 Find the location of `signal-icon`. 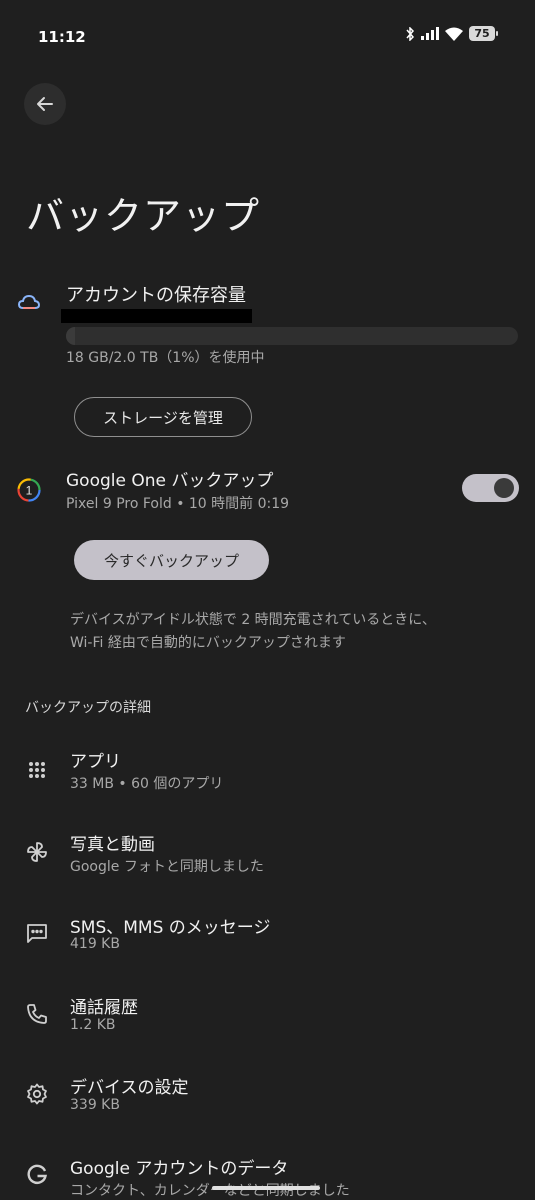

signal-icon is located at coordinates (430, 33).